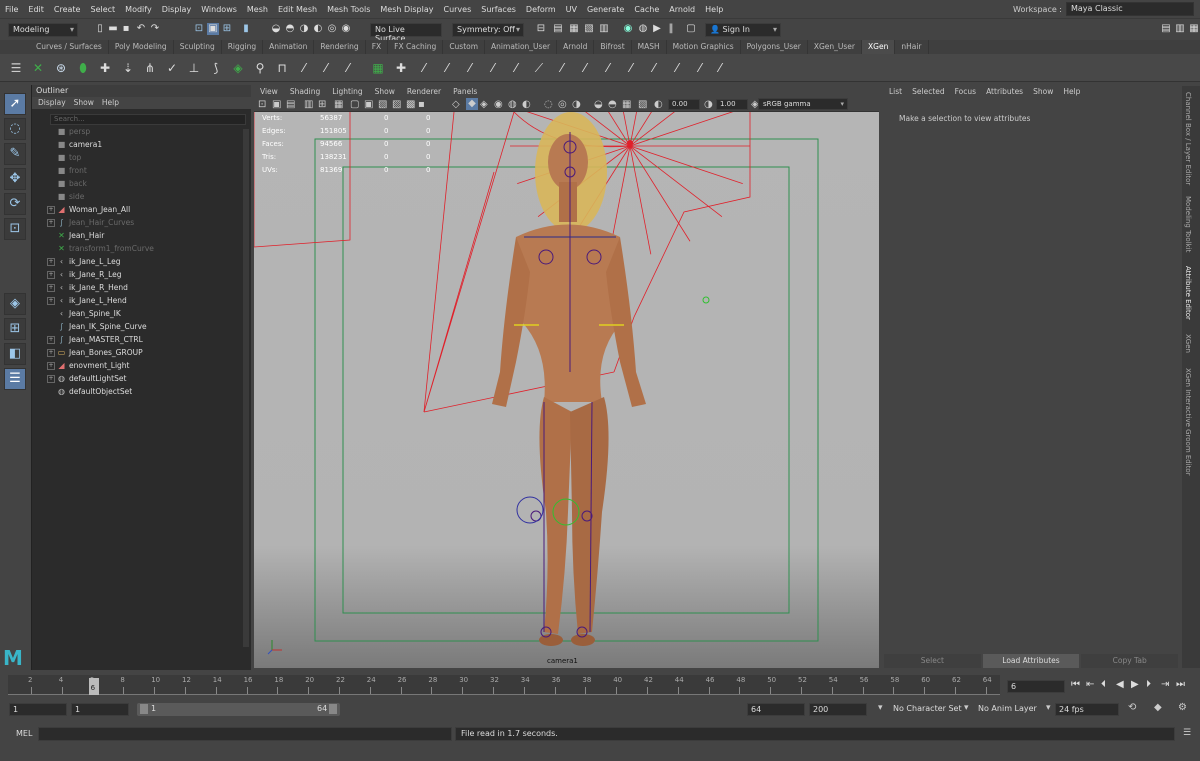  I want to click on xgen-brush-icon: ⁄, so click(304, 68).